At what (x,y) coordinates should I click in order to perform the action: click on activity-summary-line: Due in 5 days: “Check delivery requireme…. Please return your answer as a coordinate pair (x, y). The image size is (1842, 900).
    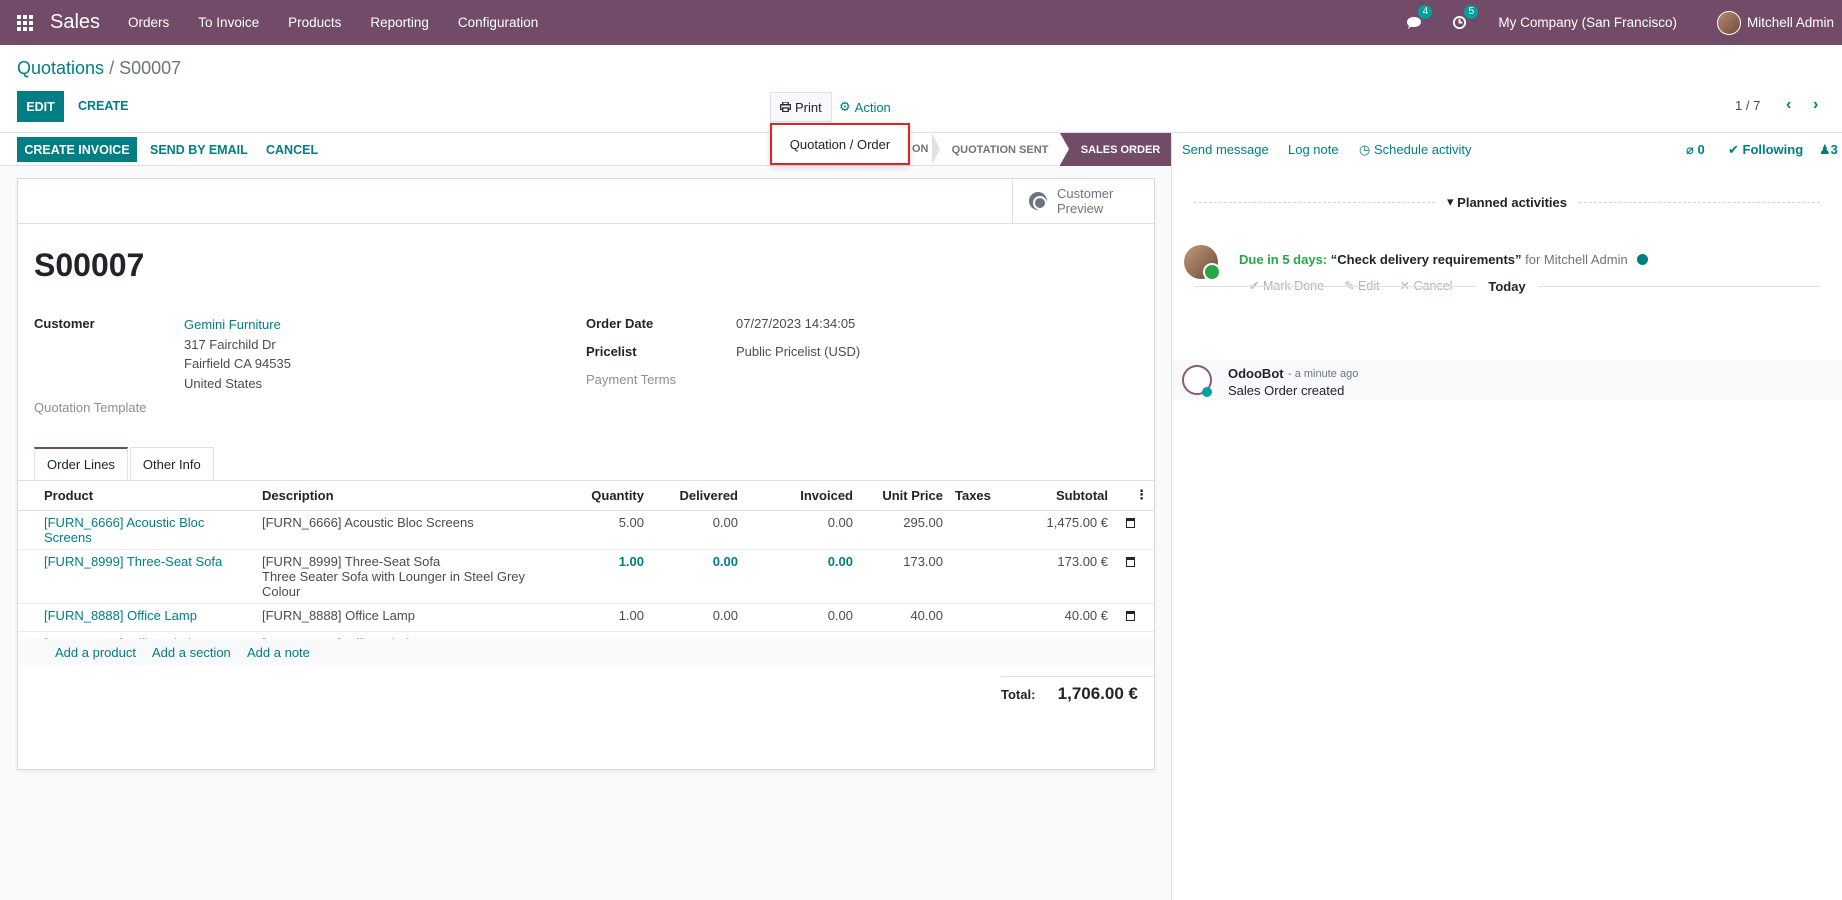
    Looking at the image, I should click on (1444, 259).